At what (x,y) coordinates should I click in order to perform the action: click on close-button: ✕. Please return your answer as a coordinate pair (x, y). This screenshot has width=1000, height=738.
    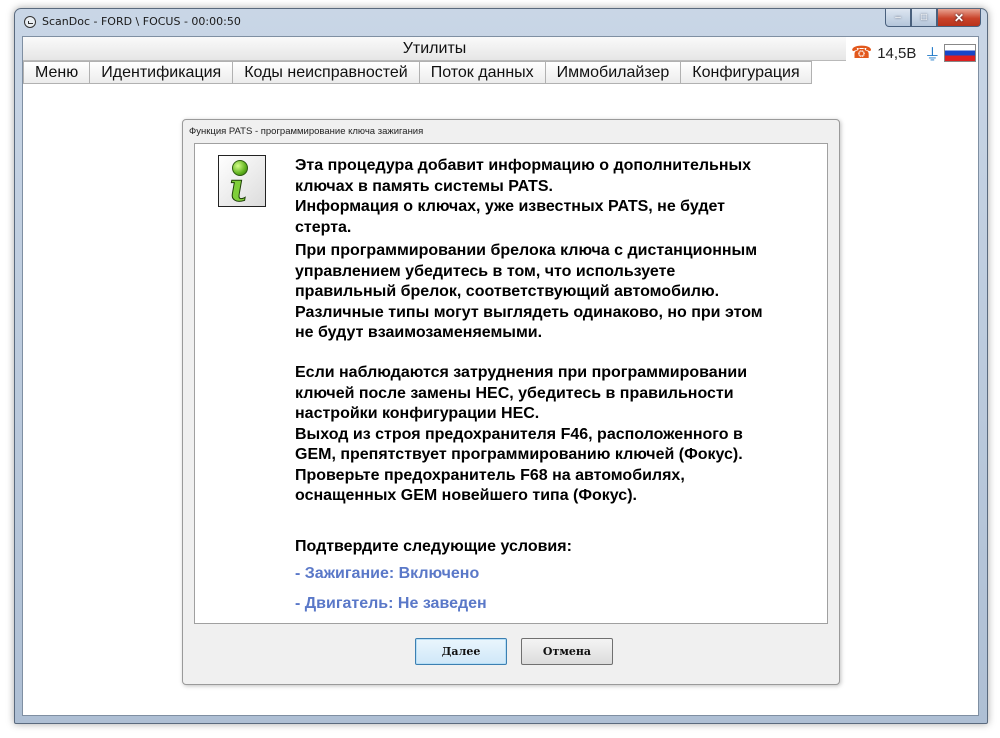
    Looking at the image, I should click on (959, 18).